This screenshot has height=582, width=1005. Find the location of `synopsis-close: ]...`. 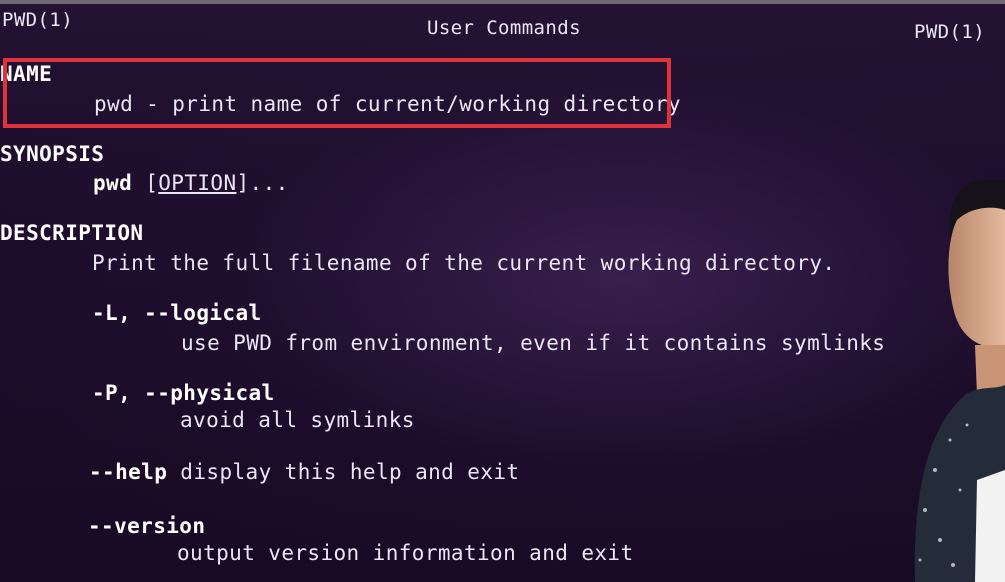

synopsis-close: ]... is located at coordinates (262, 183).